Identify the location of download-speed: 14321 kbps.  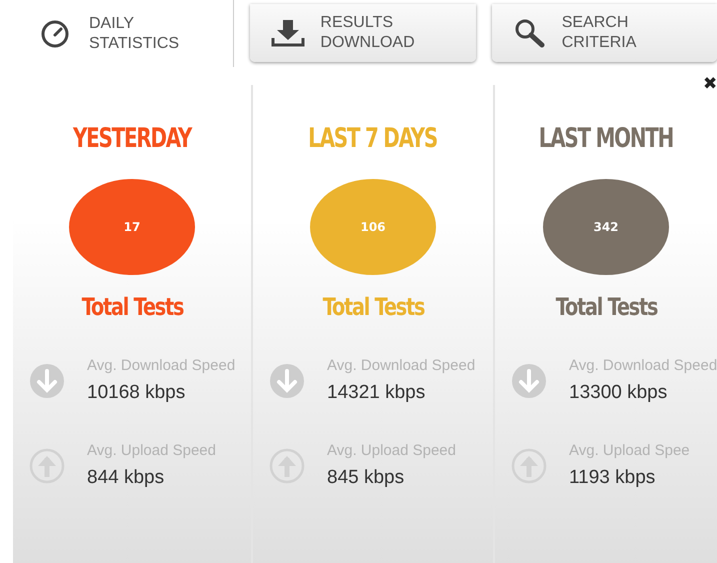
(376, 393).